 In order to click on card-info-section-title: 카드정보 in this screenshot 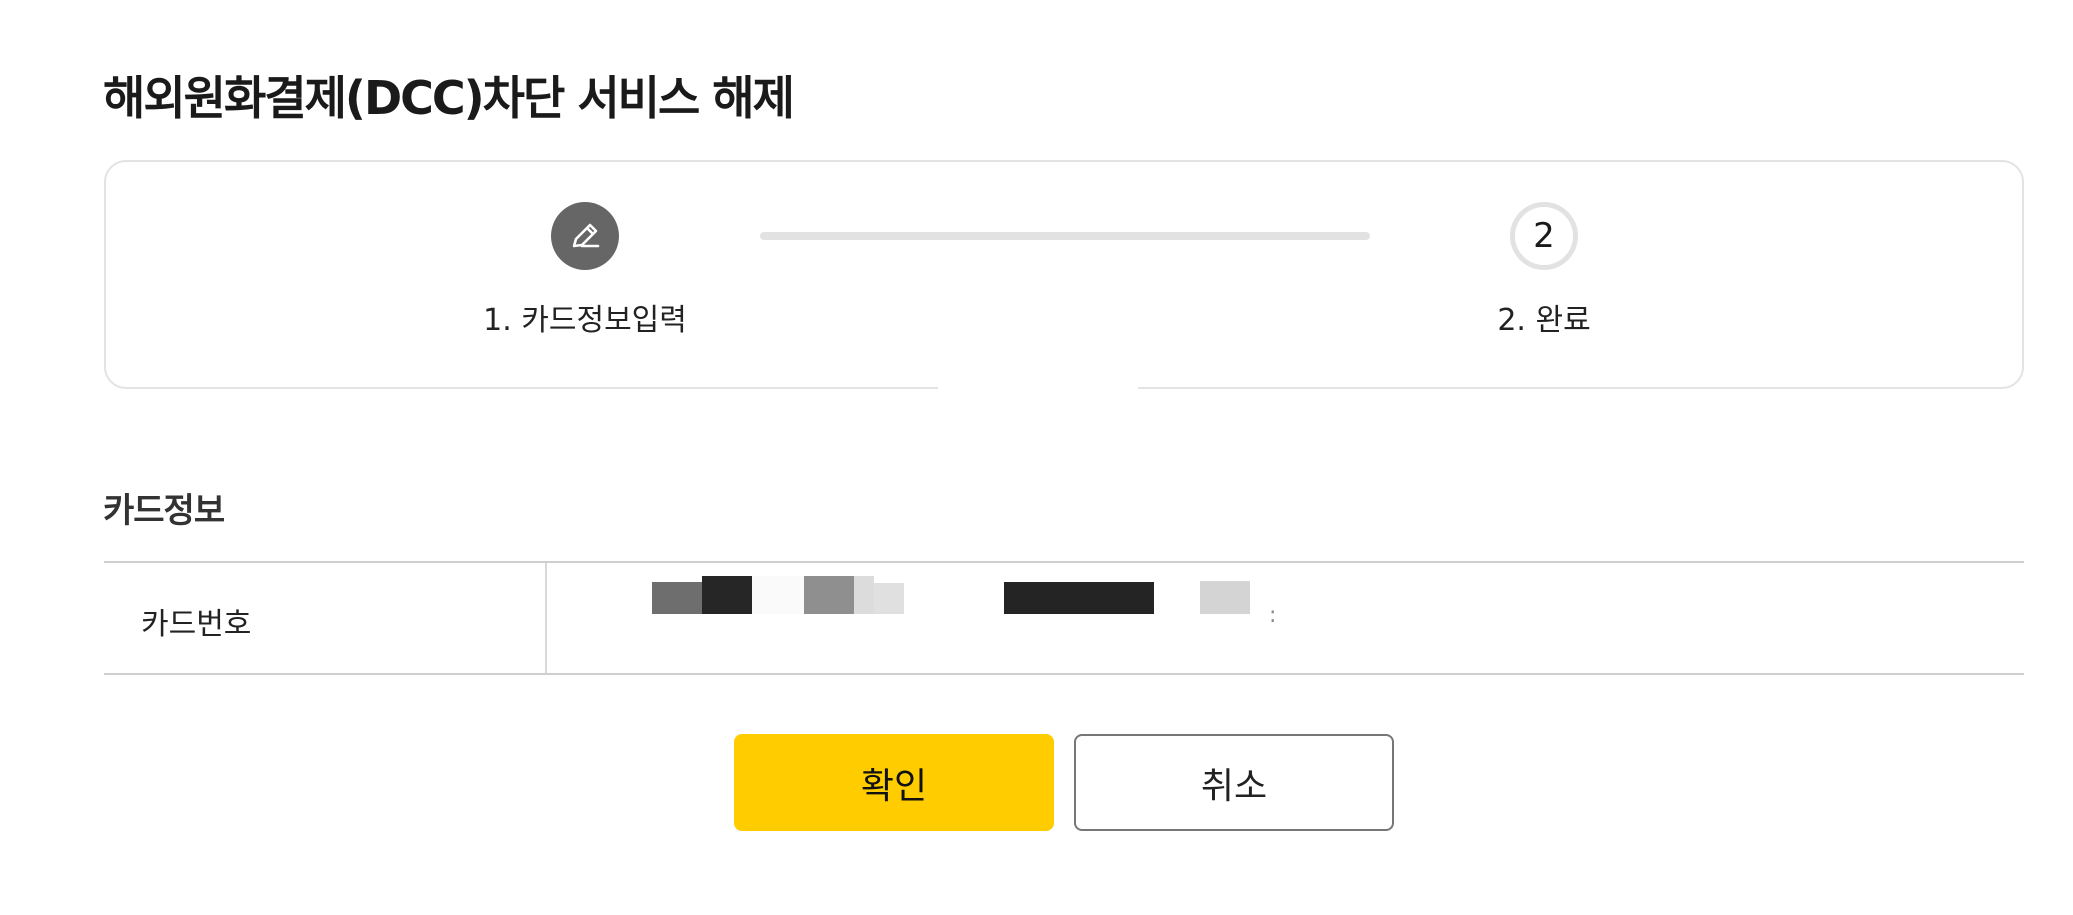, I will do `click(164, 511)`.